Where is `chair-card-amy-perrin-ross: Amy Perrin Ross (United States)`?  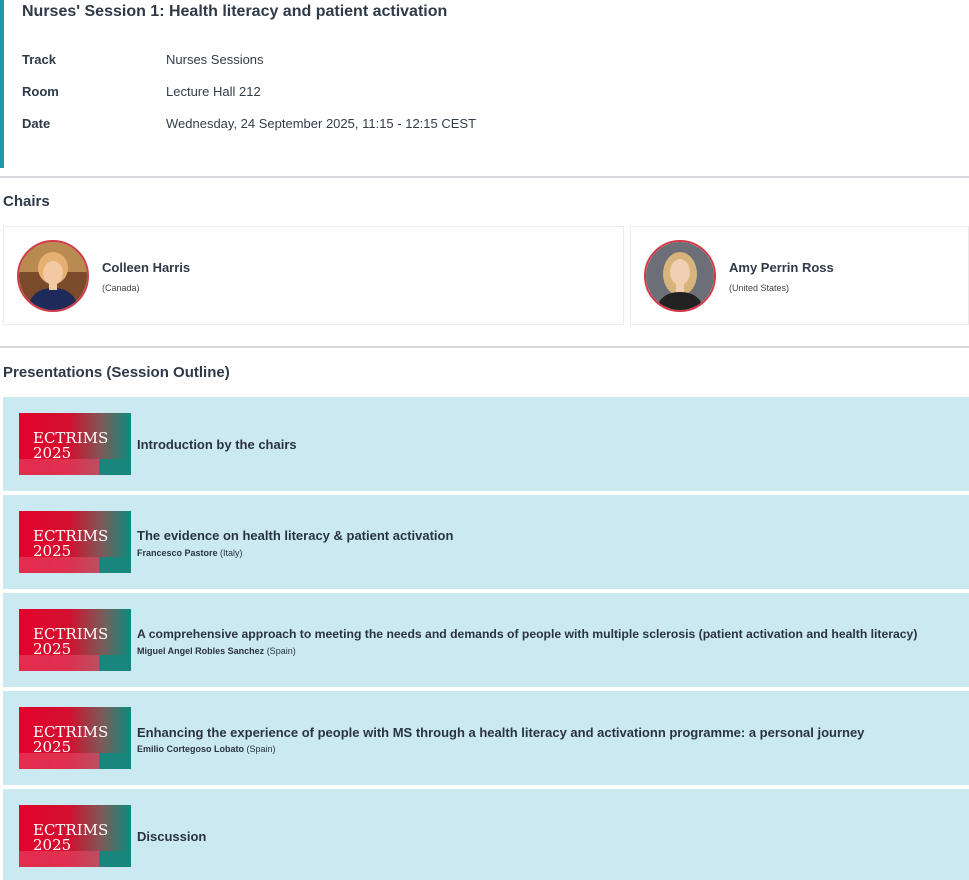 chair-card-amy-perrin-ross: Amy Perrin Ross (United States) is located at coordinates (799, 275).